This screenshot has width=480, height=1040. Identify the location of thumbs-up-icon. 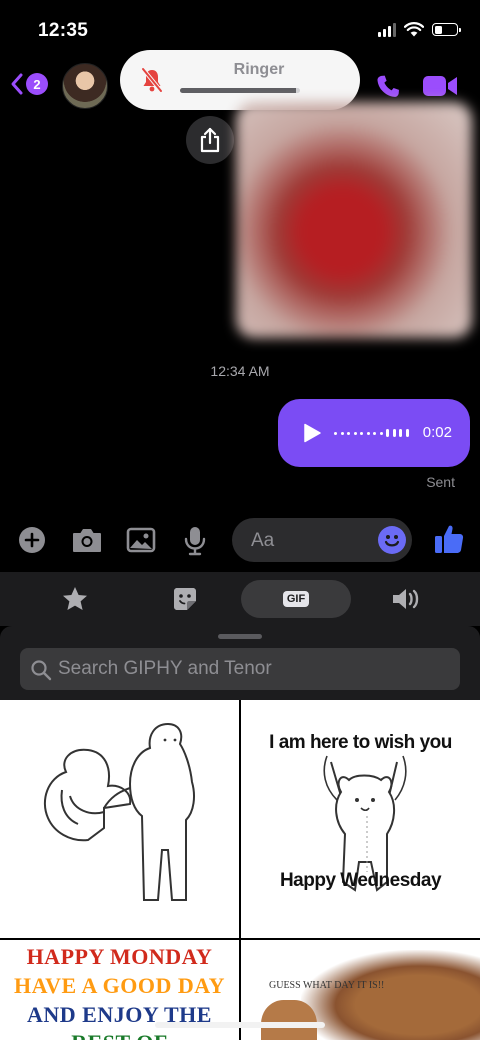
(449, 539).